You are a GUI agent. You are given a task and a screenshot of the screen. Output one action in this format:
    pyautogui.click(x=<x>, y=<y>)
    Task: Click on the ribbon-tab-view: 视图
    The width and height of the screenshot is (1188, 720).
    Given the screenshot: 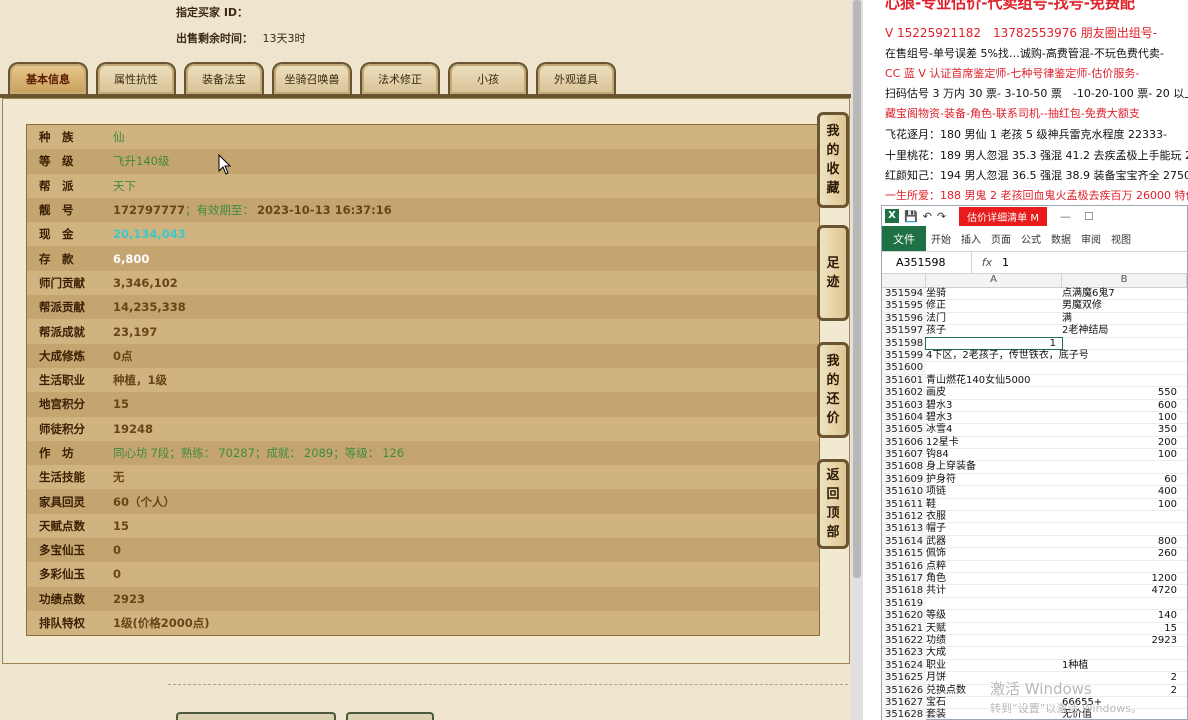 What is the action you would take?
    pyautogui.click(x=1121, y=238)
    